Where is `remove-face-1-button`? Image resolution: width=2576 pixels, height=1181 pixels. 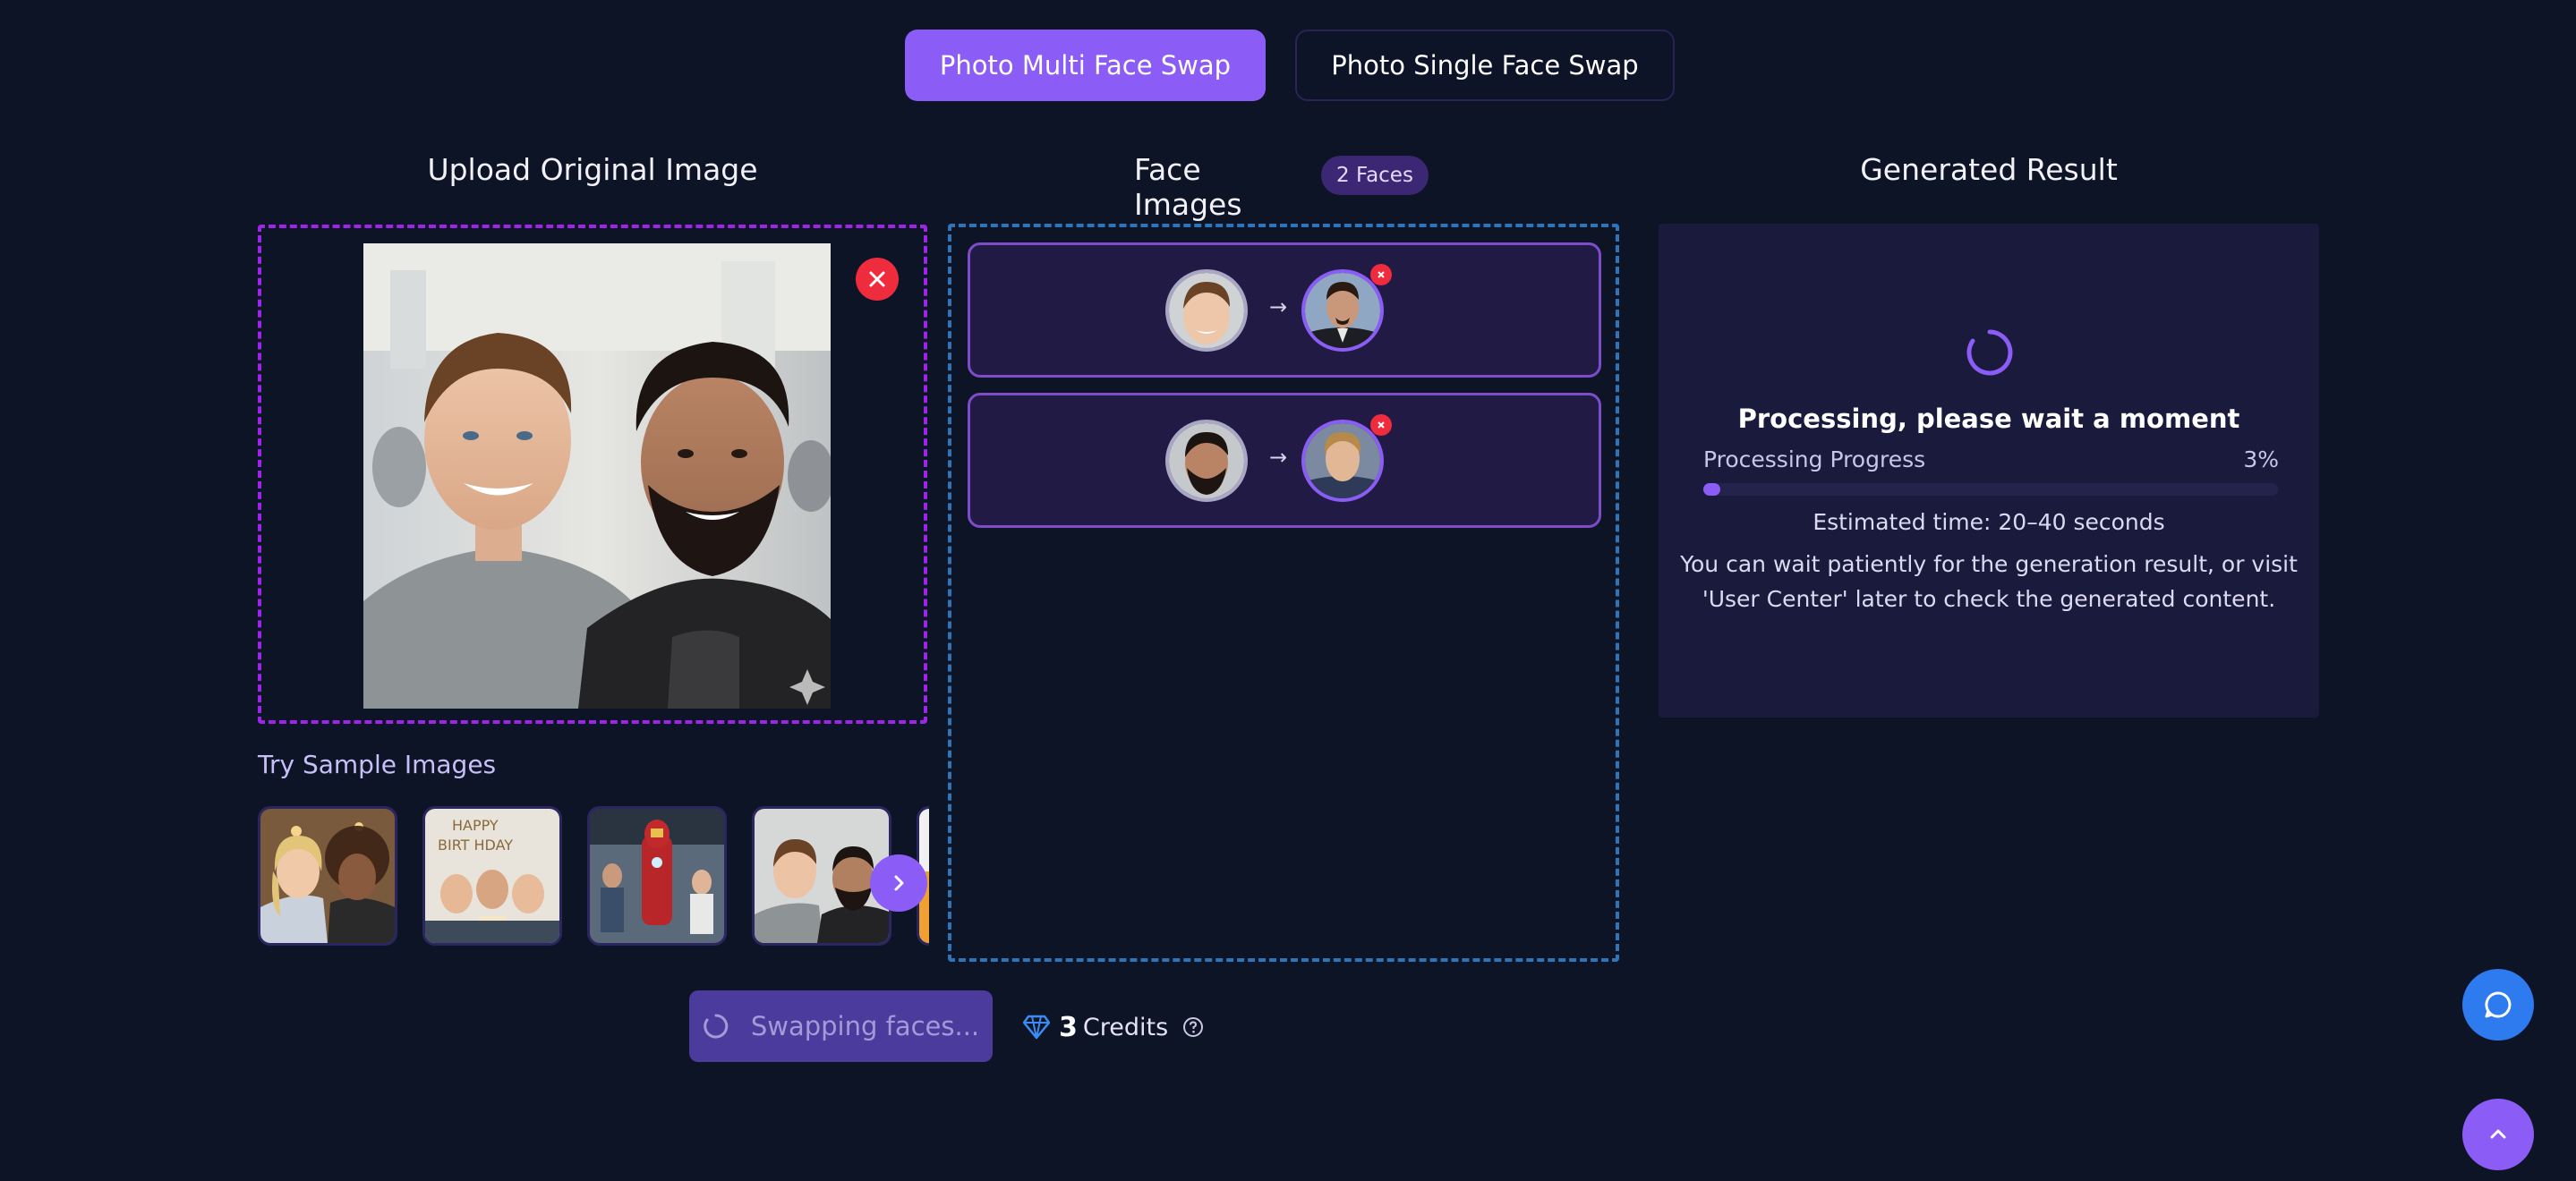 remove-face-1-button is located at coordinates (1381, 274).